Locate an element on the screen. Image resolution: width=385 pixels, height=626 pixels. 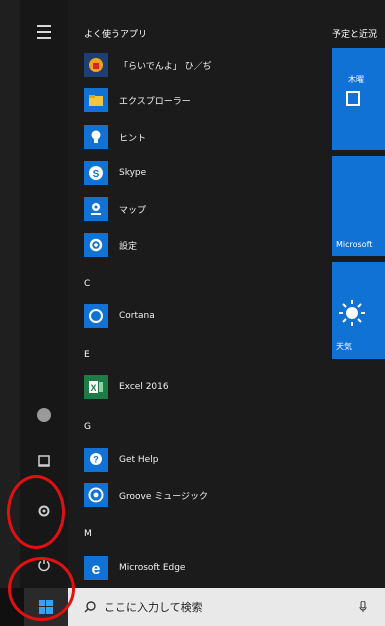
user-avatar-icon is located at coordinates (44, 415).